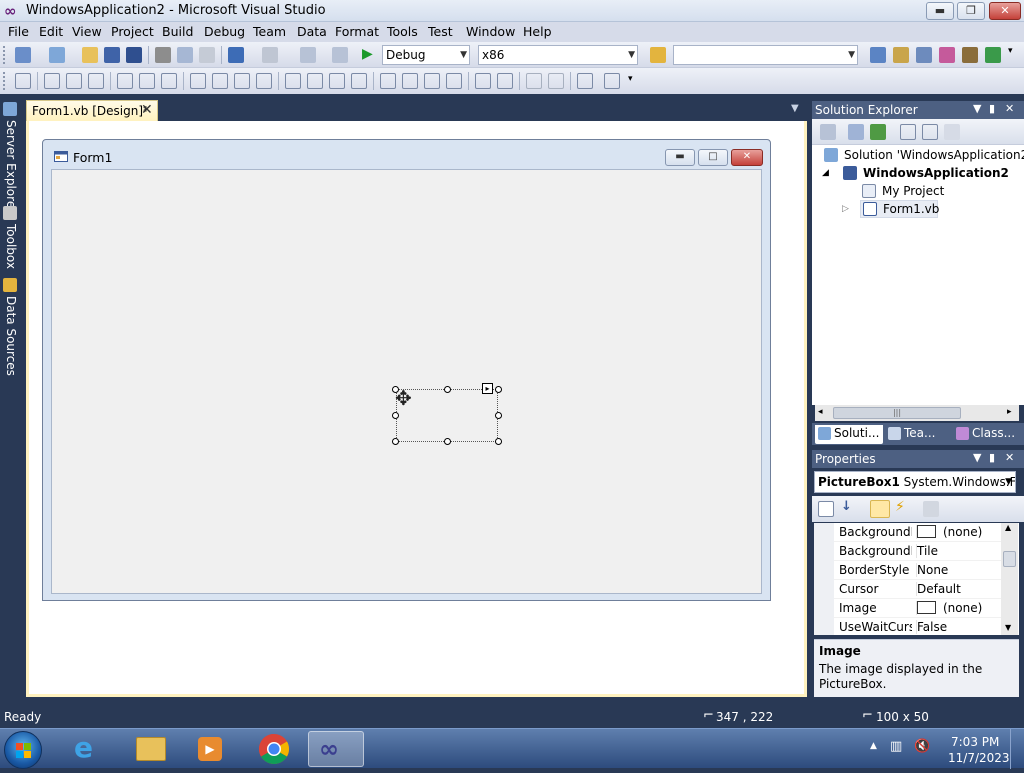 The height and width of the screenshot is (773, 1024). What do you see at coordinates (150, 749) in the screenshot?
I see `taskbar-file-explorer` at bounding box center [150, 749].